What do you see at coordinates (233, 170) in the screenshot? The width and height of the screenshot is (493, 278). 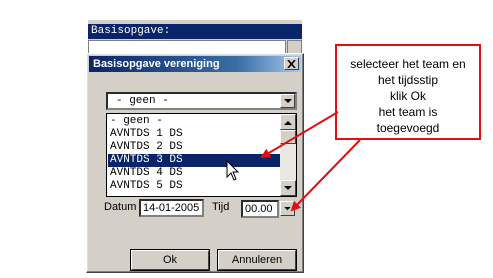 I see `mouse-pointer-icon` at bounding box center [233, 170].